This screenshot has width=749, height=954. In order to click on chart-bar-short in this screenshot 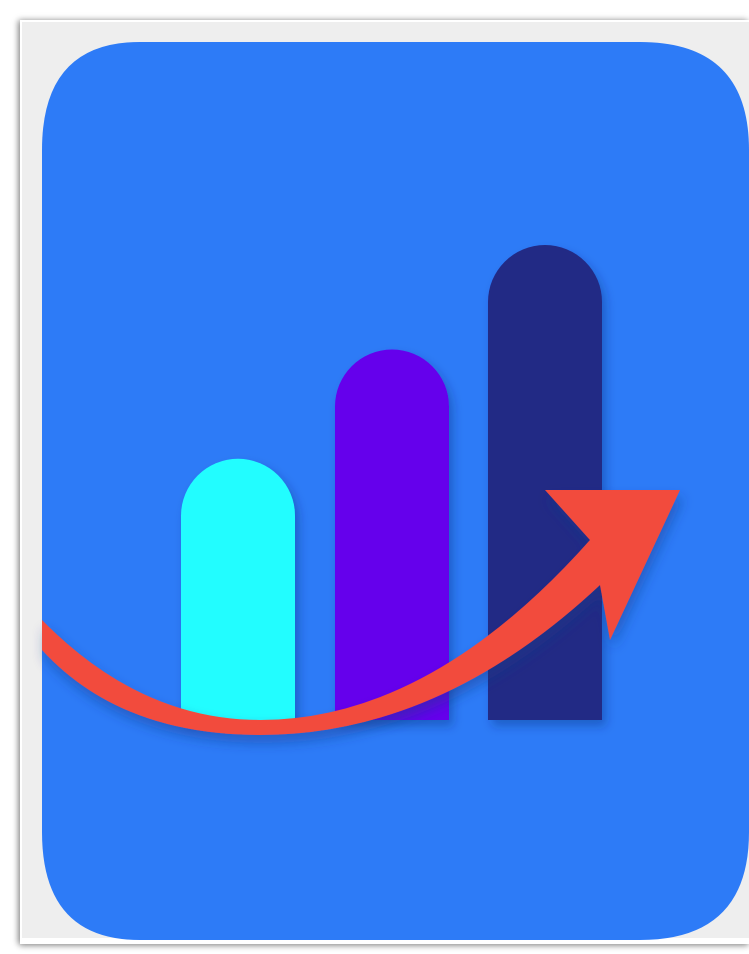, I will do `click(238, 589)`.